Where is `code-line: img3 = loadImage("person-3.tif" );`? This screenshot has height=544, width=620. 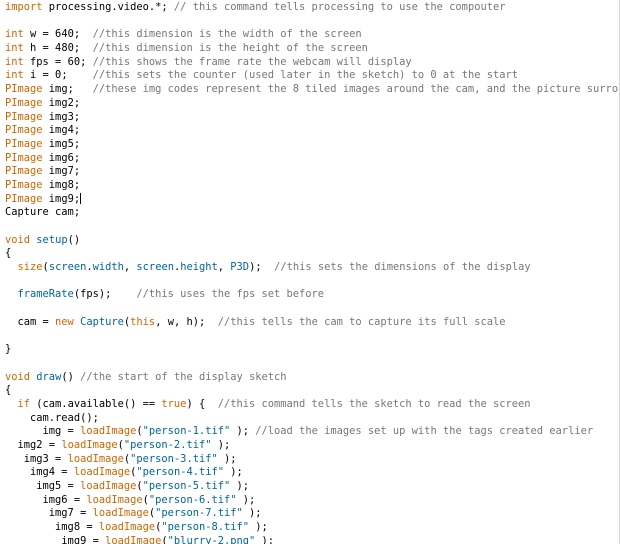
code-line: img3 = loadImage("person-3.tif" ); is located at coordinates (312, 459).